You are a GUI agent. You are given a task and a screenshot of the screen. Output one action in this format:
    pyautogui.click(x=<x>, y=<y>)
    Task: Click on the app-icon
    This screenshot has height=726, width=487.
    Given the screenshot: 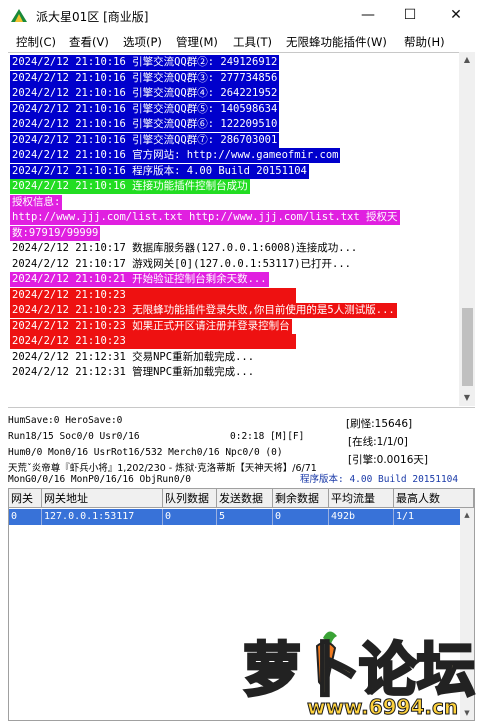 What is the action you would take?
    pyautogui.click(x=19, y=15)
    